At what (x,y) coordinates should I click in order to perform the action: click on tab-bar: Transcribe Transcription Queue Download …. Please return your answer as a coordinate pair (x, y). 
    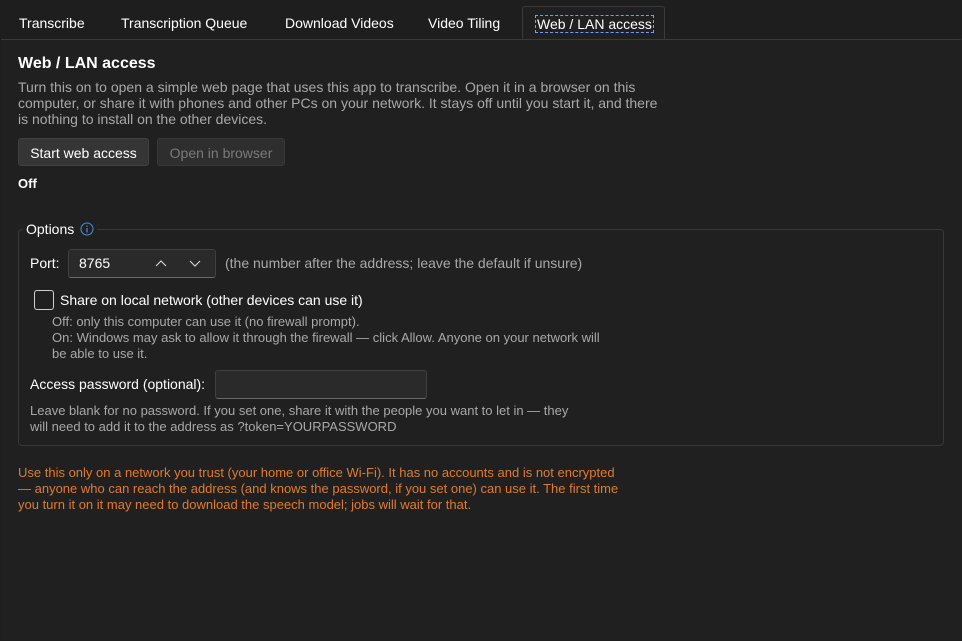
    Looking at the image, I should click on (481, 20).